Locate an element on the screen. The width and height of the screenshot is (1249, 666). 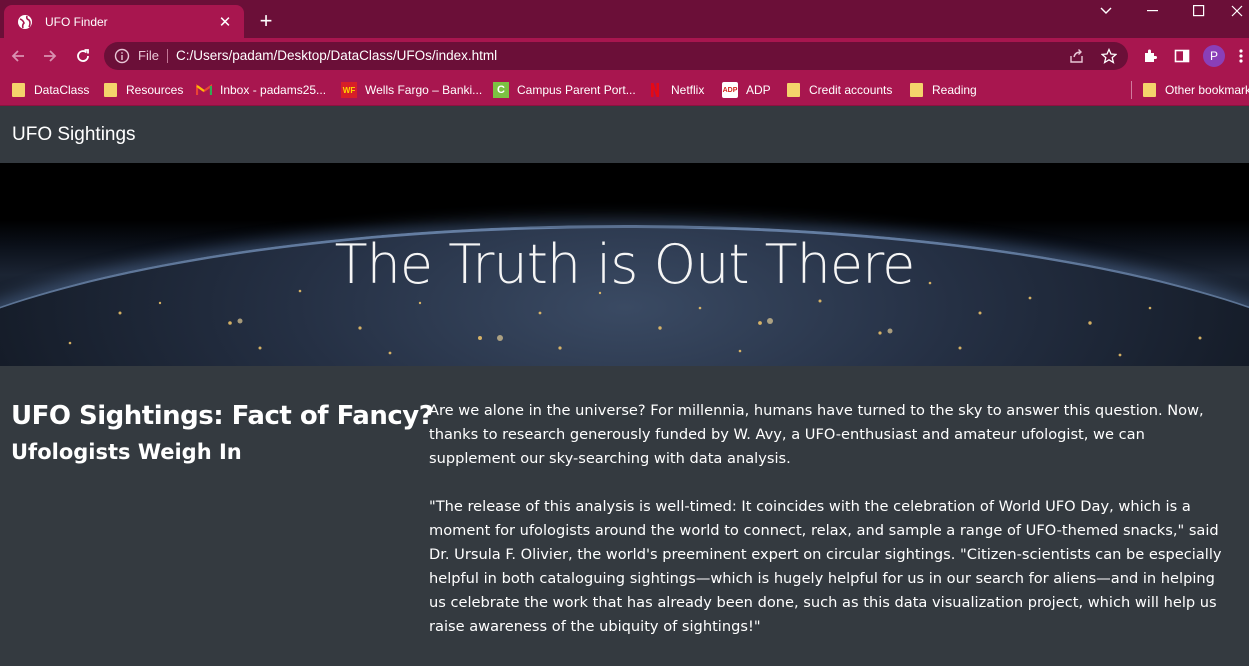
other-bookmarks: Other bookmarks is located at coordinates (1195, 90).